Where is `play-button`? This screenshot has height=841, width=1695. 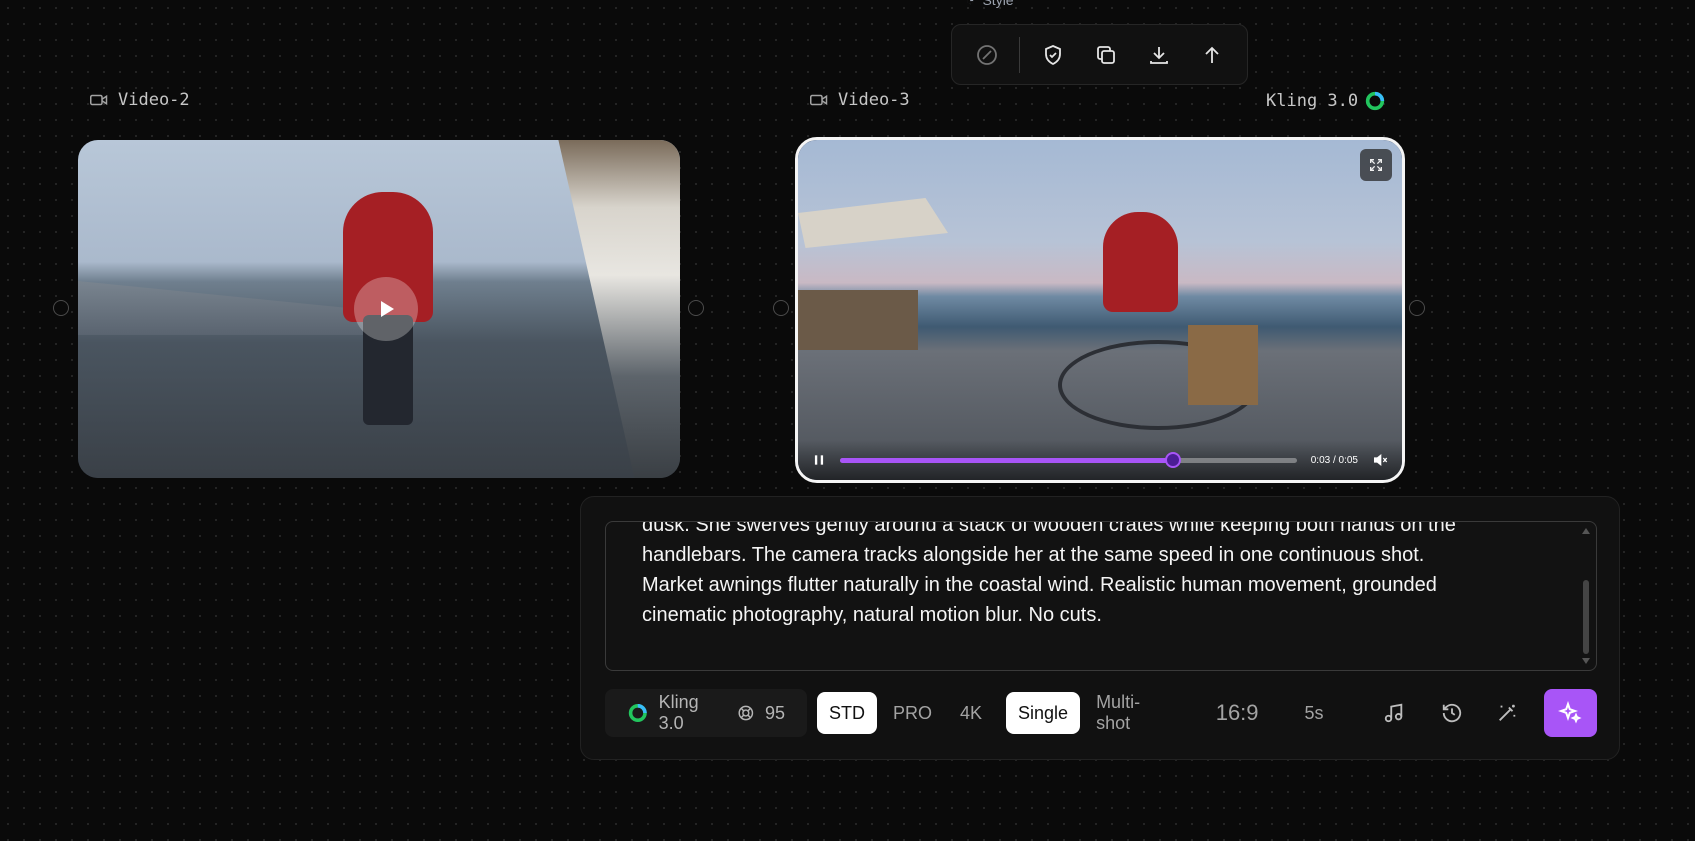 play-button is located at coordinates (386, 309).